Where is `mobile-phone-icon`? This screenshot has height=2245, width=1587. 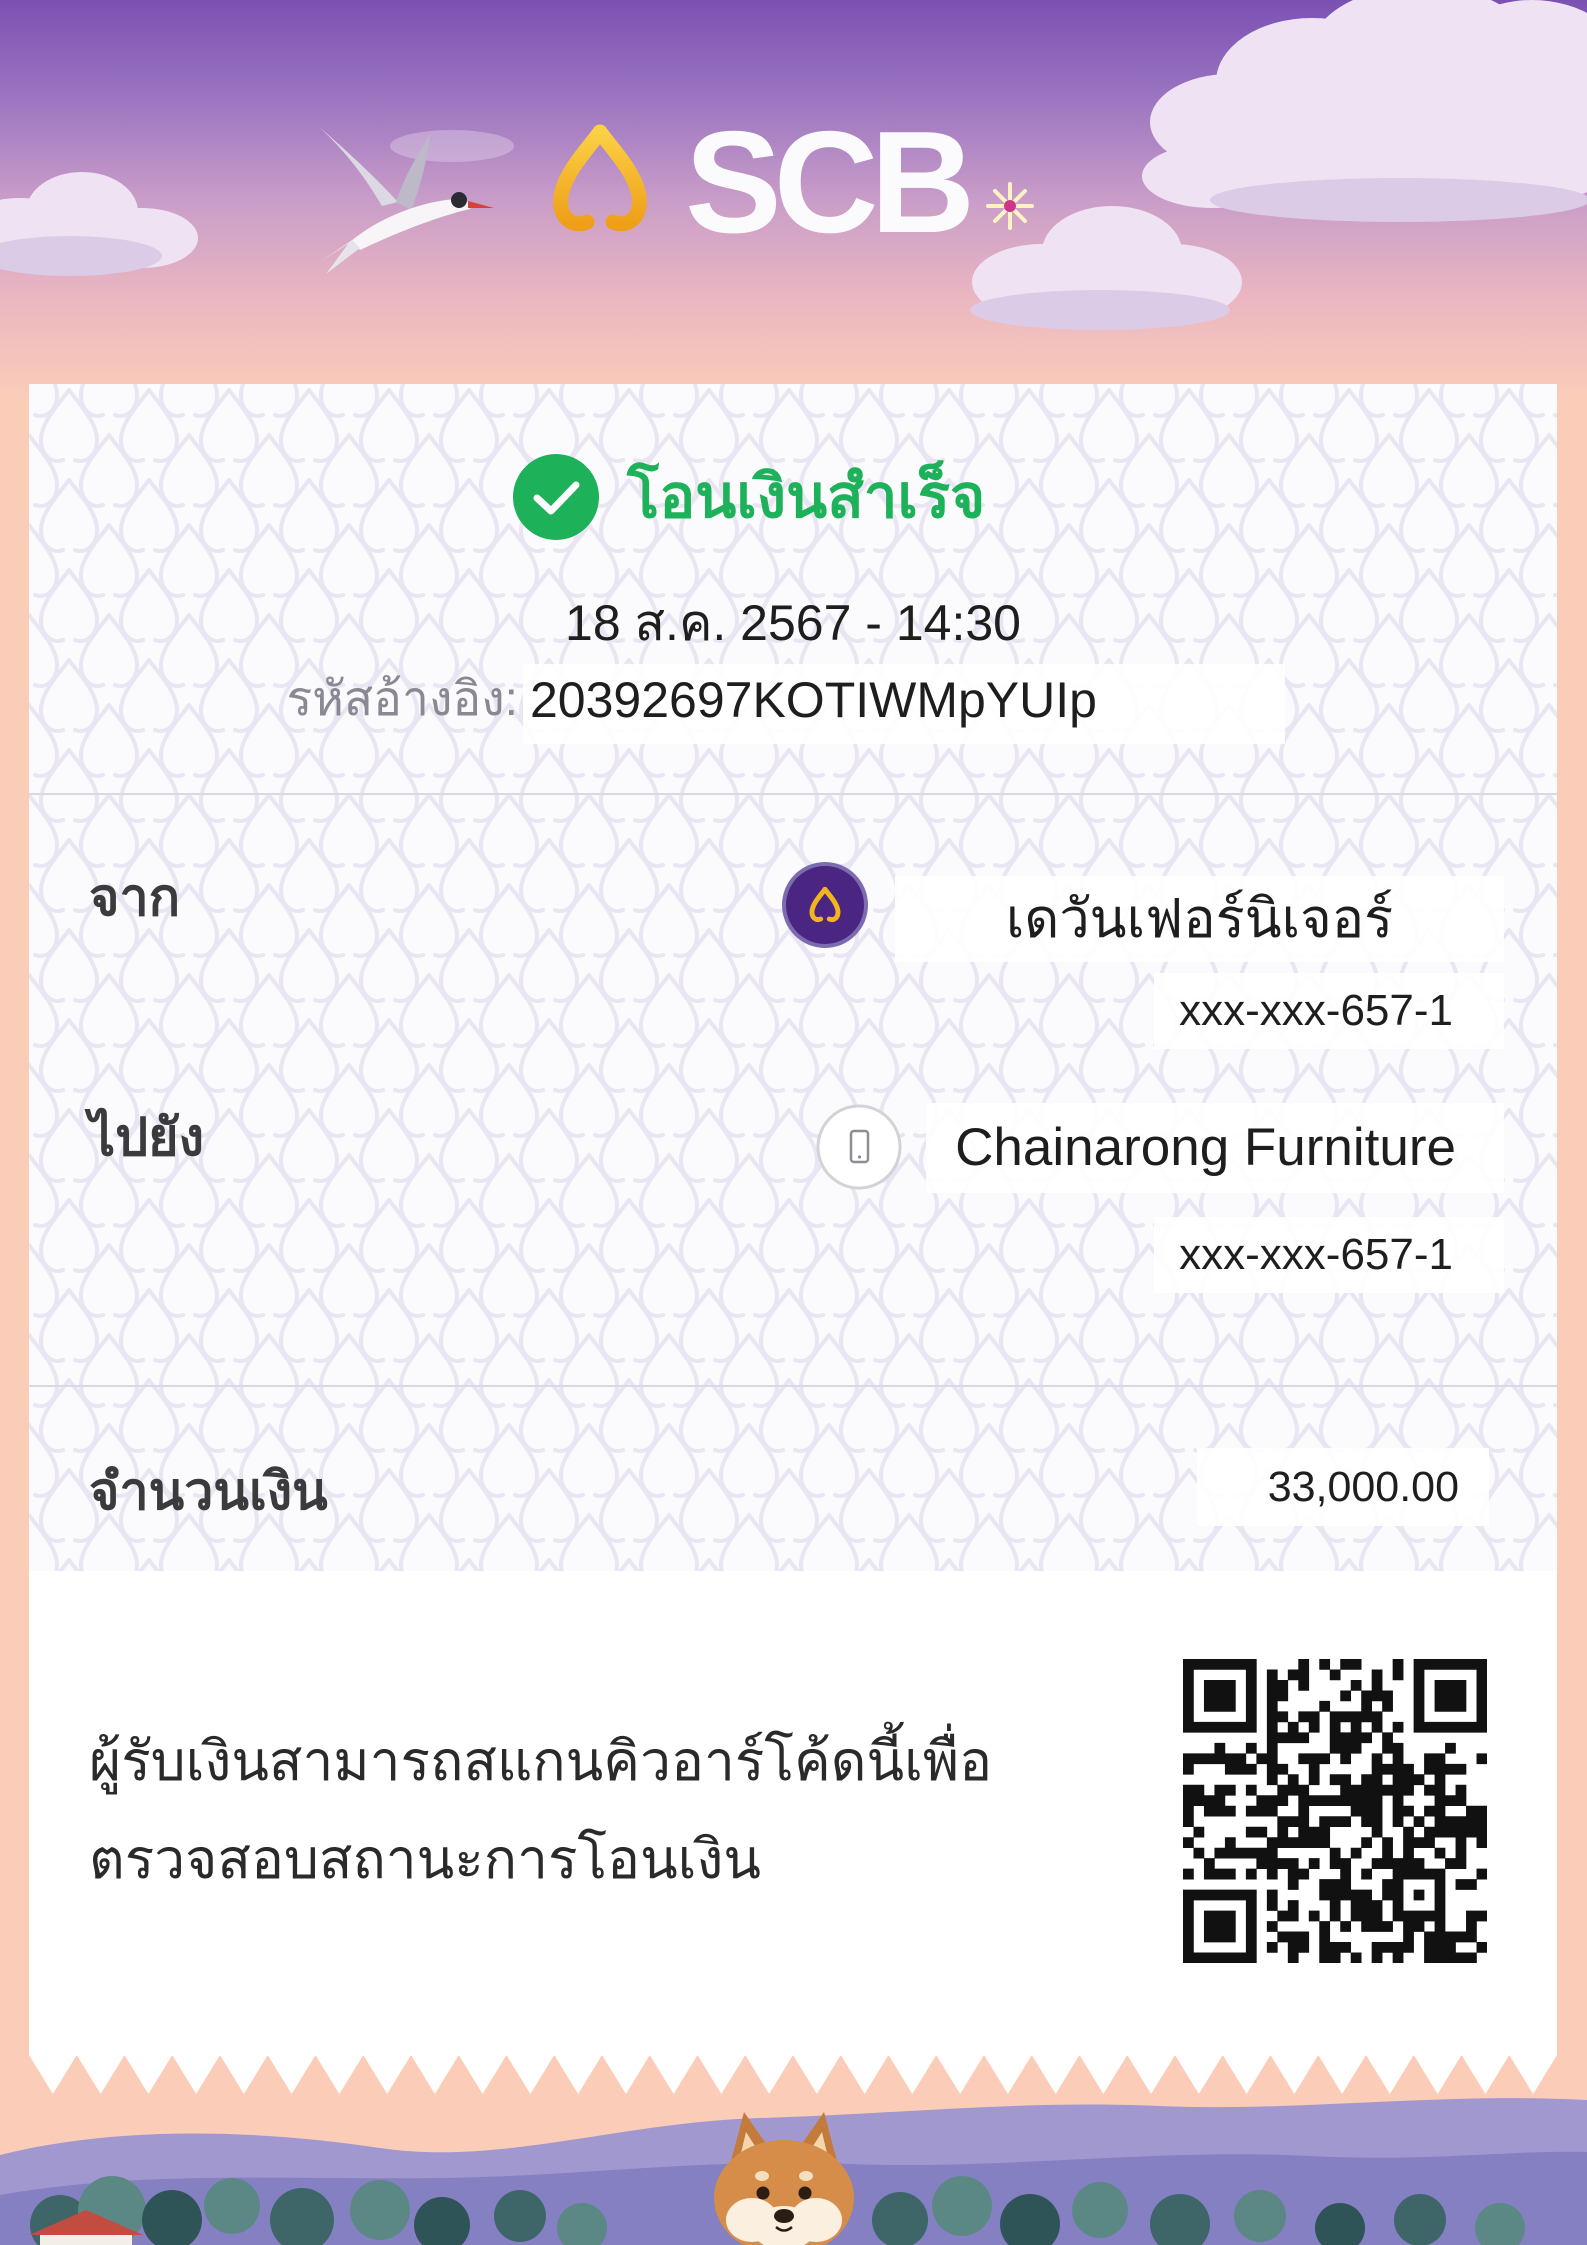
mobile-phone-icon is located at coordinates (859, 1147).